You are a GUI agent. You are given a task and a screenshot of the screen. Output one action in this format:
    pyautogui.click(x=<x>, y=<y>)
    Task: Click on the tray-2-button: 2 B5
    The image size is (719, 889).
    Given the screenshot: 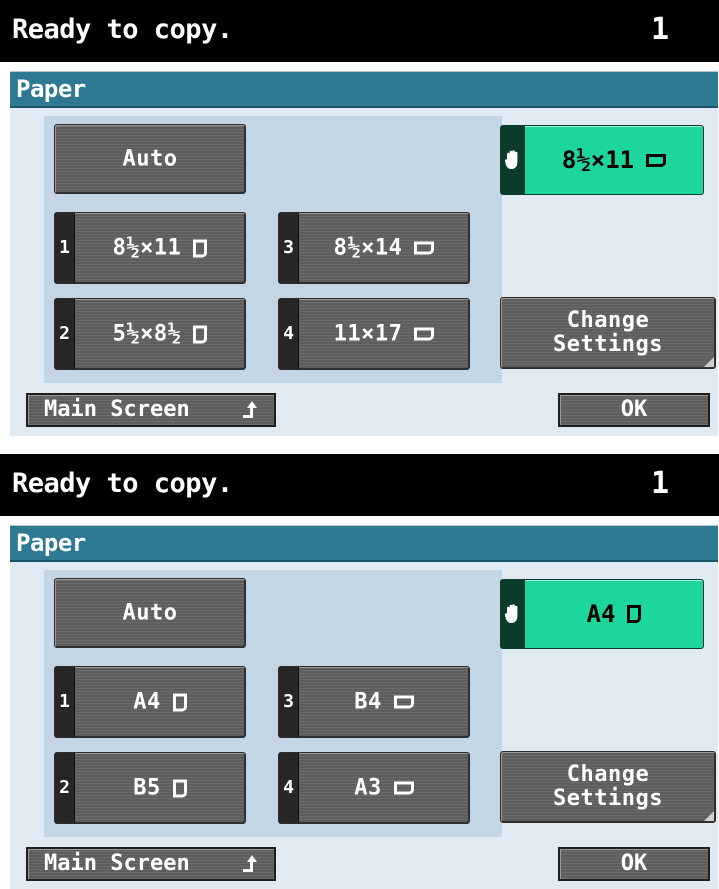 What is the action you would take?
    pyautogui.click(x=150, y=788)
    